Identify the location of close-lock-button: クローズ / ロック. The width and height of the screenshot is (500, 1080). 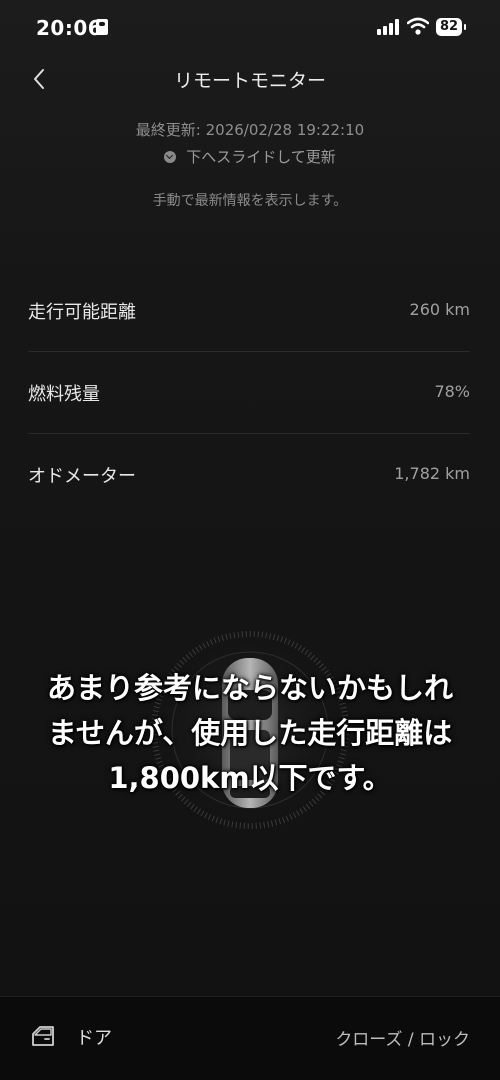
(402, 1037).